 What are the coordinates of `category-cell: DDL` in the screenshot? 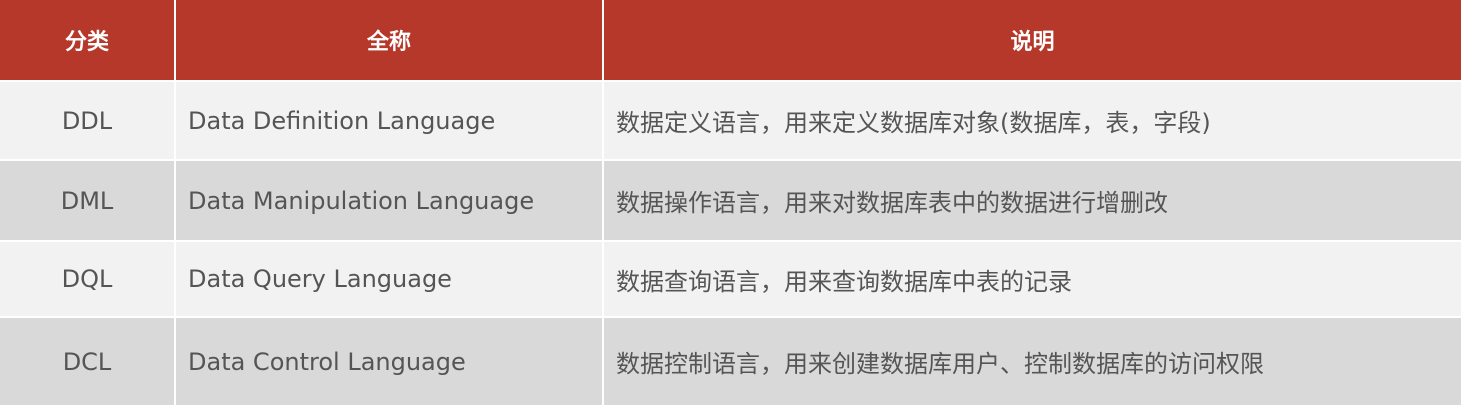 It's located at (87, 120).